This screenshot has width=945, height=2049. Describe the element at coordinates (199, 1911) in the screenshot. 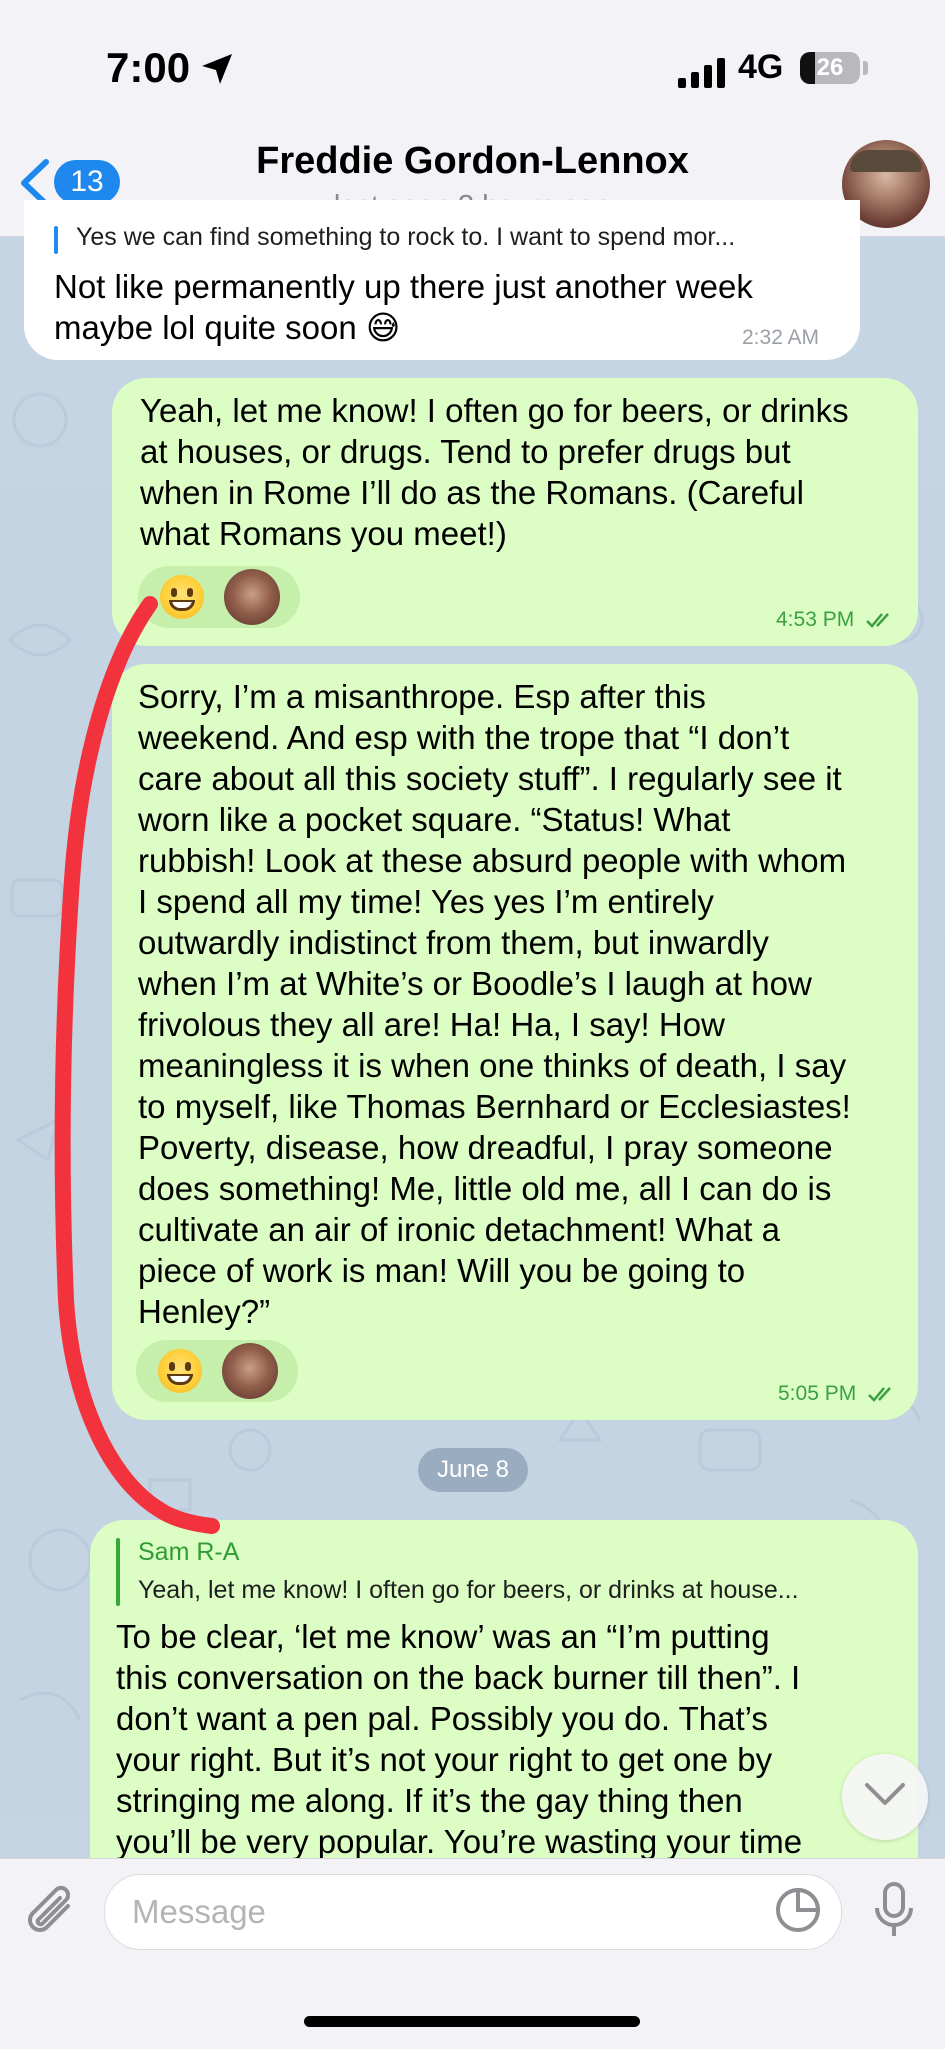

I see `message-input-placeholder: Message` at that location.